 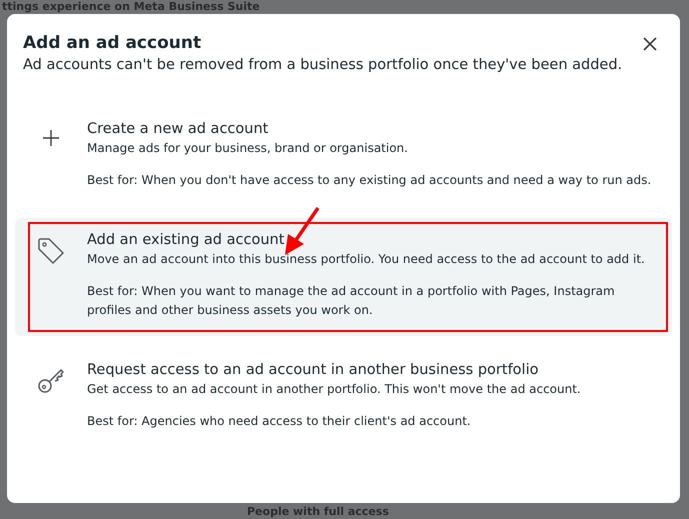 I want to click on option-title: Request access to an ad account in another business portfolio, so click(x=313, y=370).